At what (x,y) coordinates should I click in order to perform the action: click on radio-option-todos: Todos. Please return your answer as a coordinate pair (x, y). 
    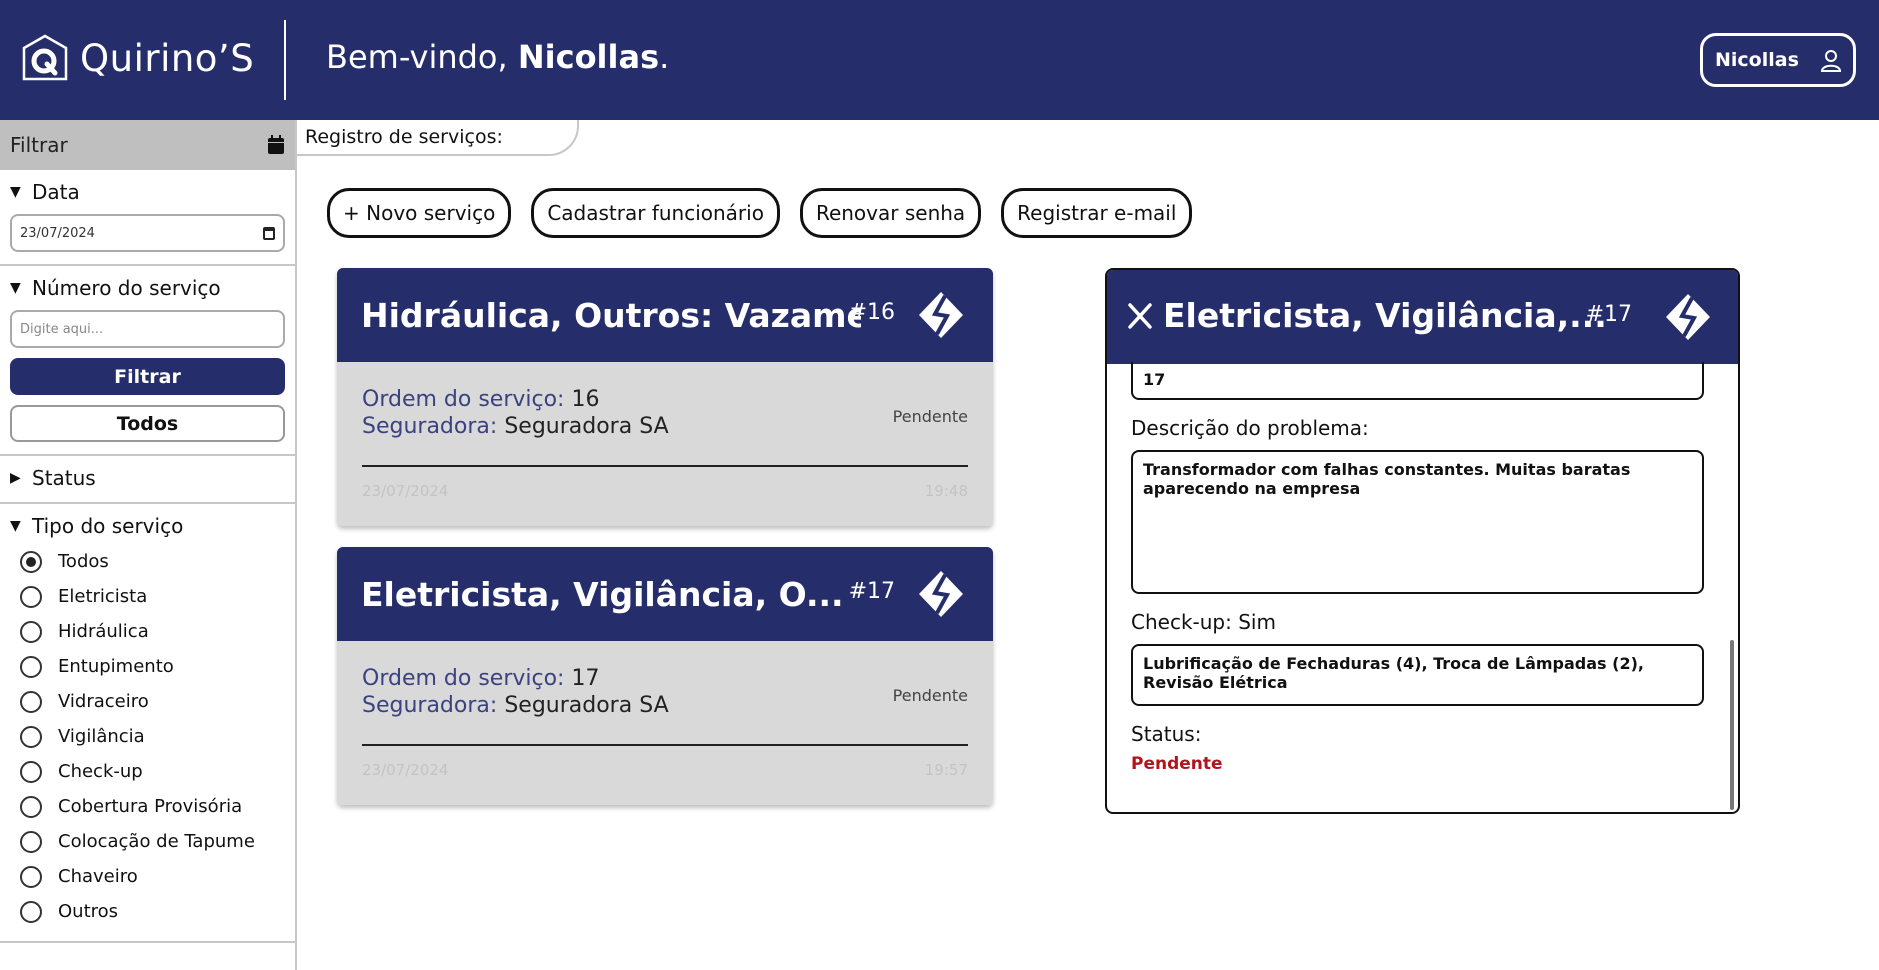
    Looking at the image, I should click on (147, 561).